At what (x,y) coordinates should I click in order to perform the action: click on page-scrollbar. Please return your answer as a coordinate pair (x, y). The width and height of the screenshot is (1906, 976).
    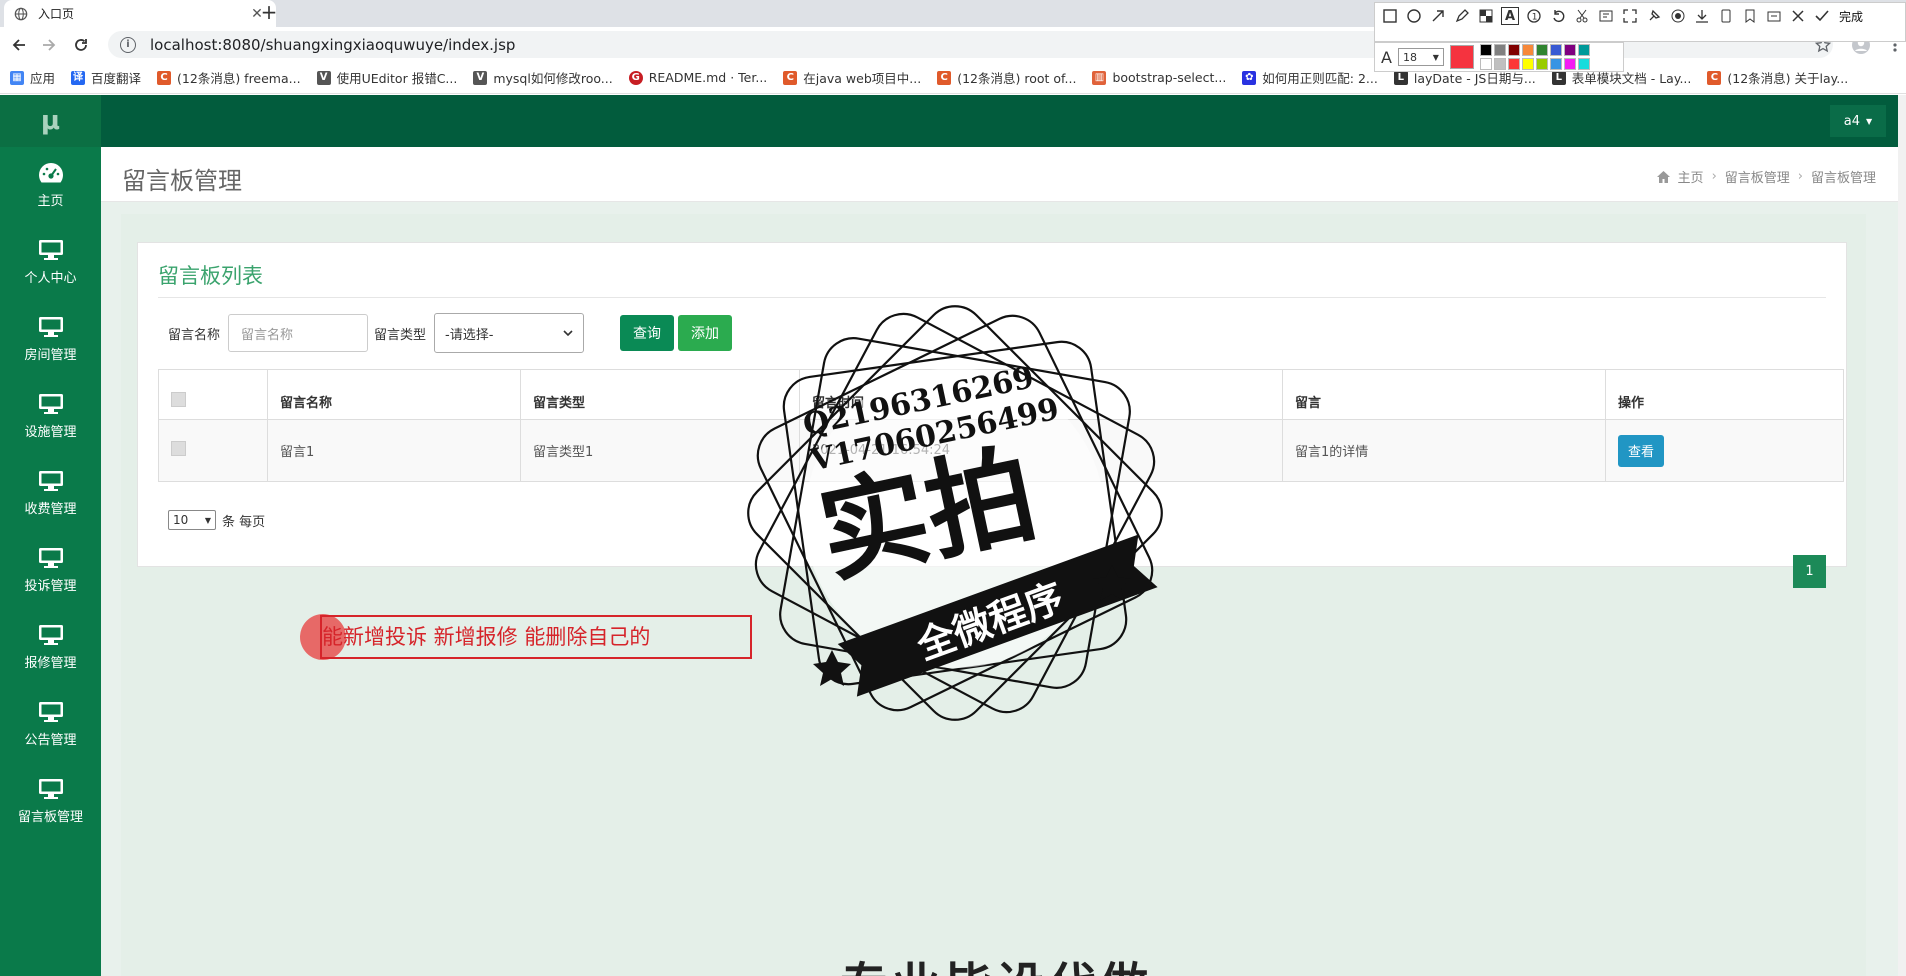
    Looking at the image, I should click on (1902, 535).